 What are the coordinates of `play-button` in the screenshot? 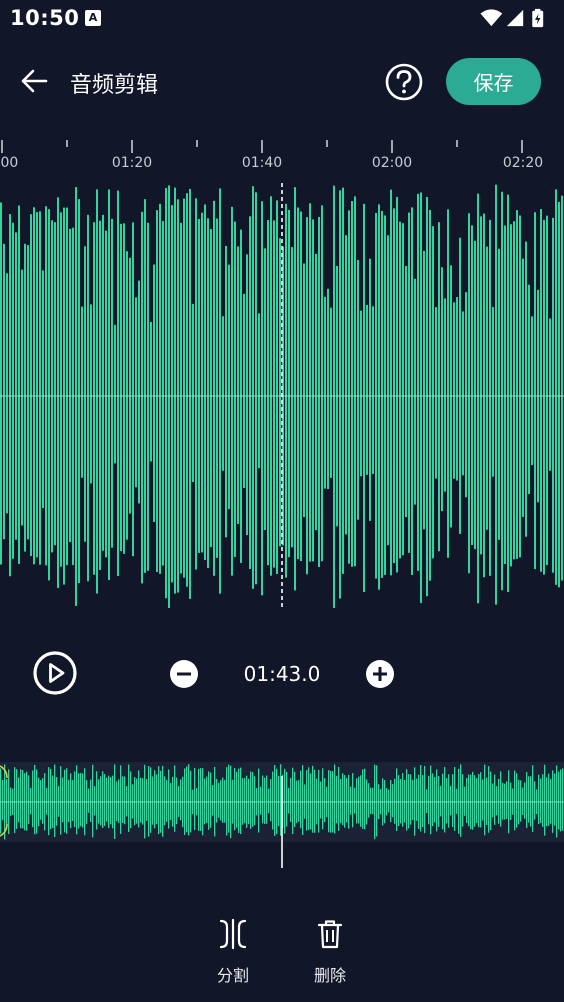 It's located at (55, 673).